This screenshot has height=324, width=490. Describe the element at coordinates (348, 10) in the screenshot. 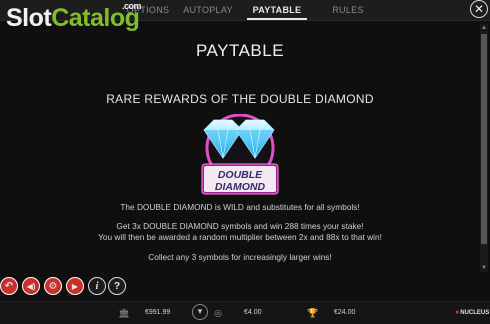

I see `tab-rules: RULES` at that location.